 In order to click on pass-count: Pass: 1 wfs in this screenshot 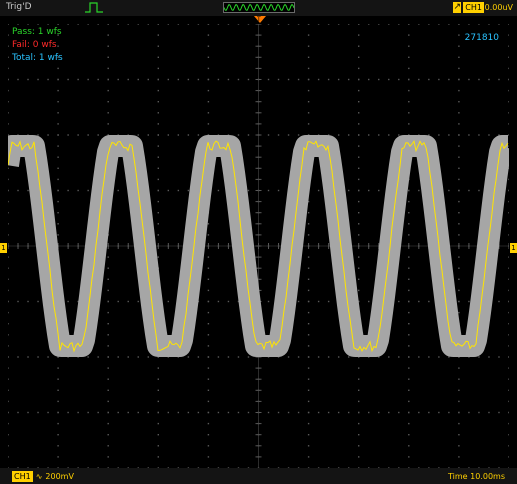, I will do `click(37, 32)`.